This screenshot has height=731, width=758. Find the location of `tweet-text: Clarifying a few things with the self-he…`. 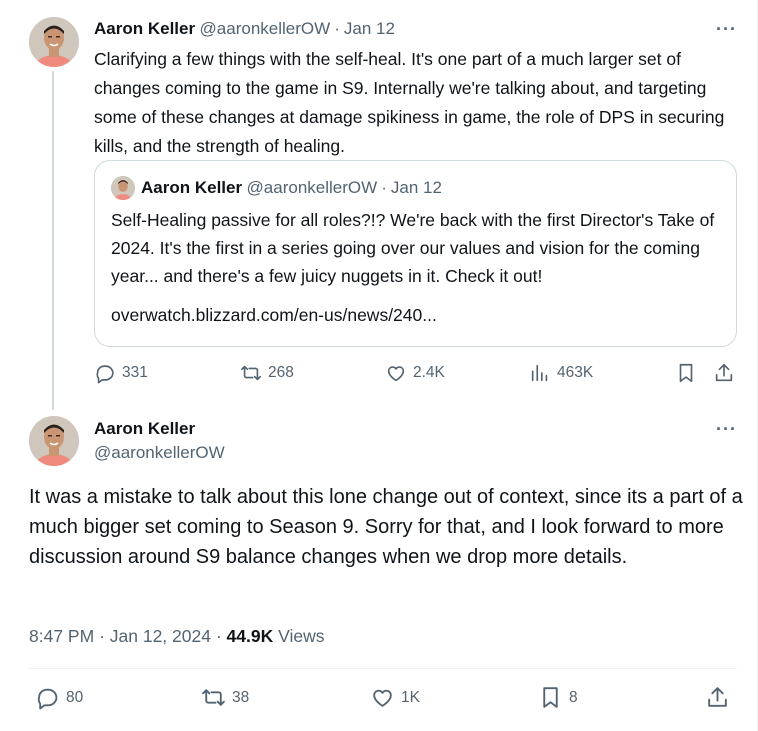

tweet-text: Clarifying a few things with the self-he… is located at coordinates (409, 102).